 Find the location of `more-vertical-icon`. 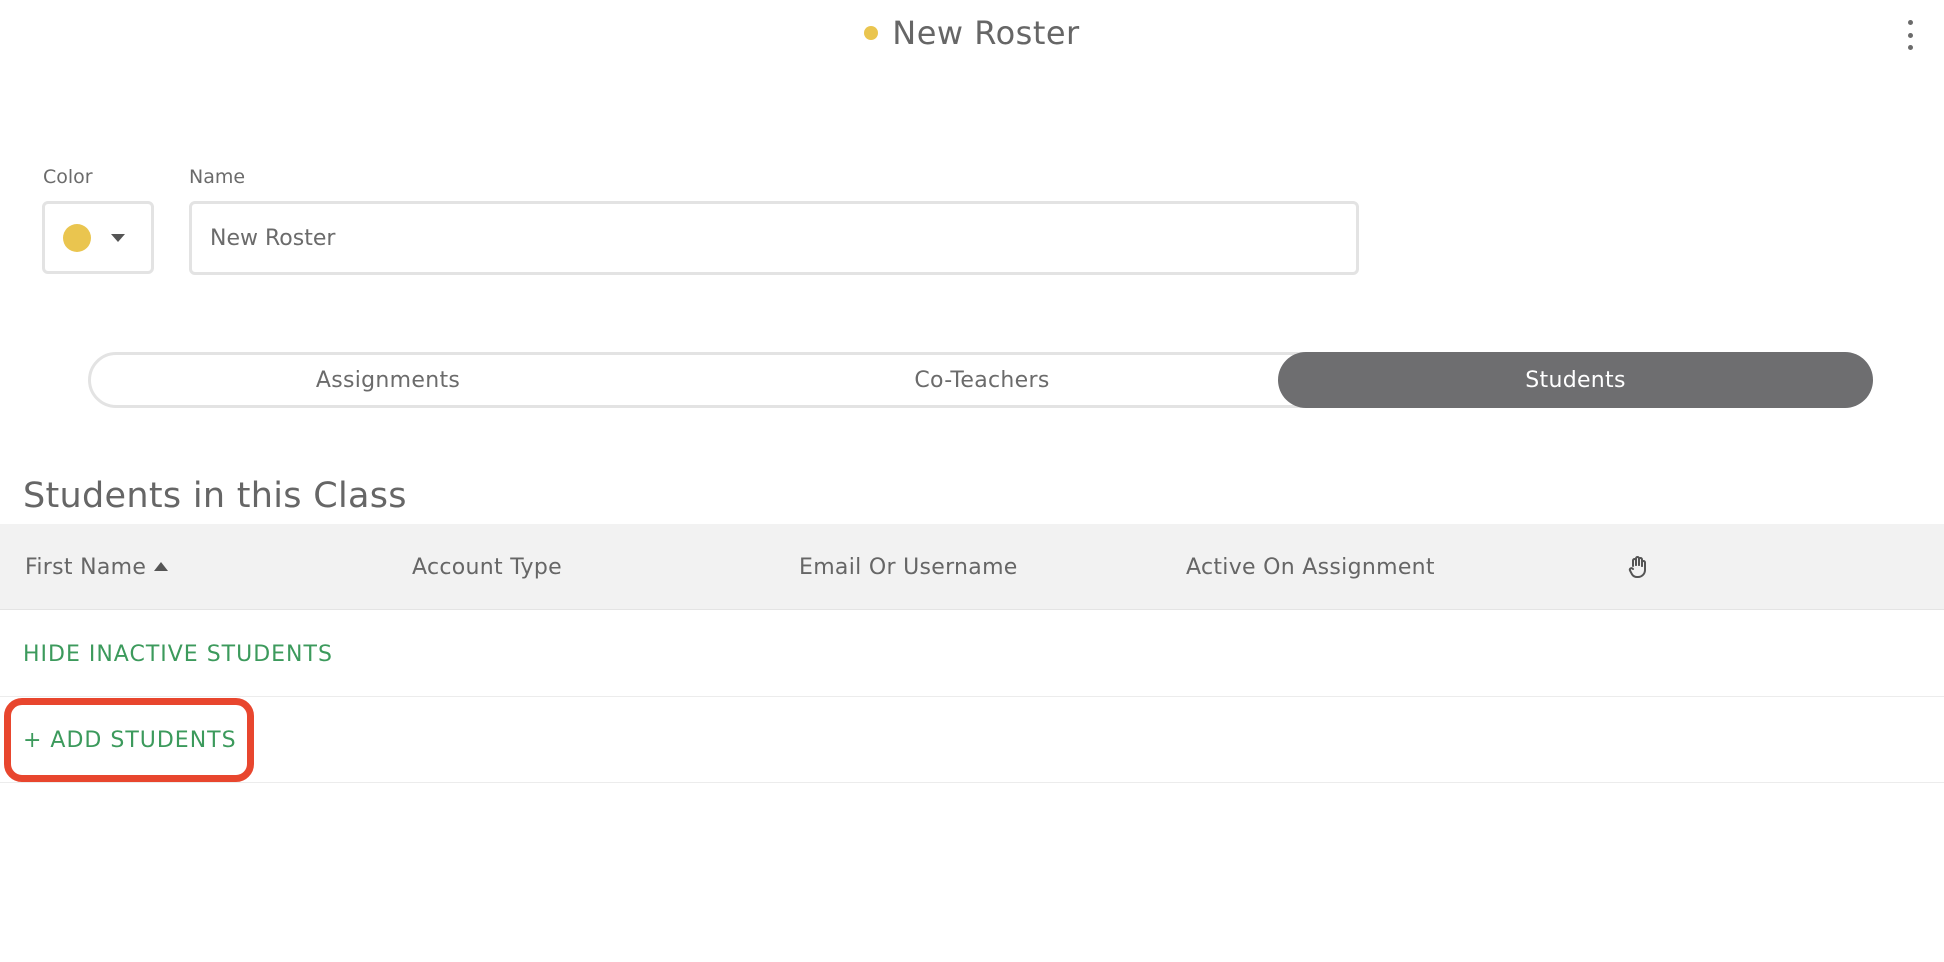

more-vertical-icon is located at coordinates (1910, 35).